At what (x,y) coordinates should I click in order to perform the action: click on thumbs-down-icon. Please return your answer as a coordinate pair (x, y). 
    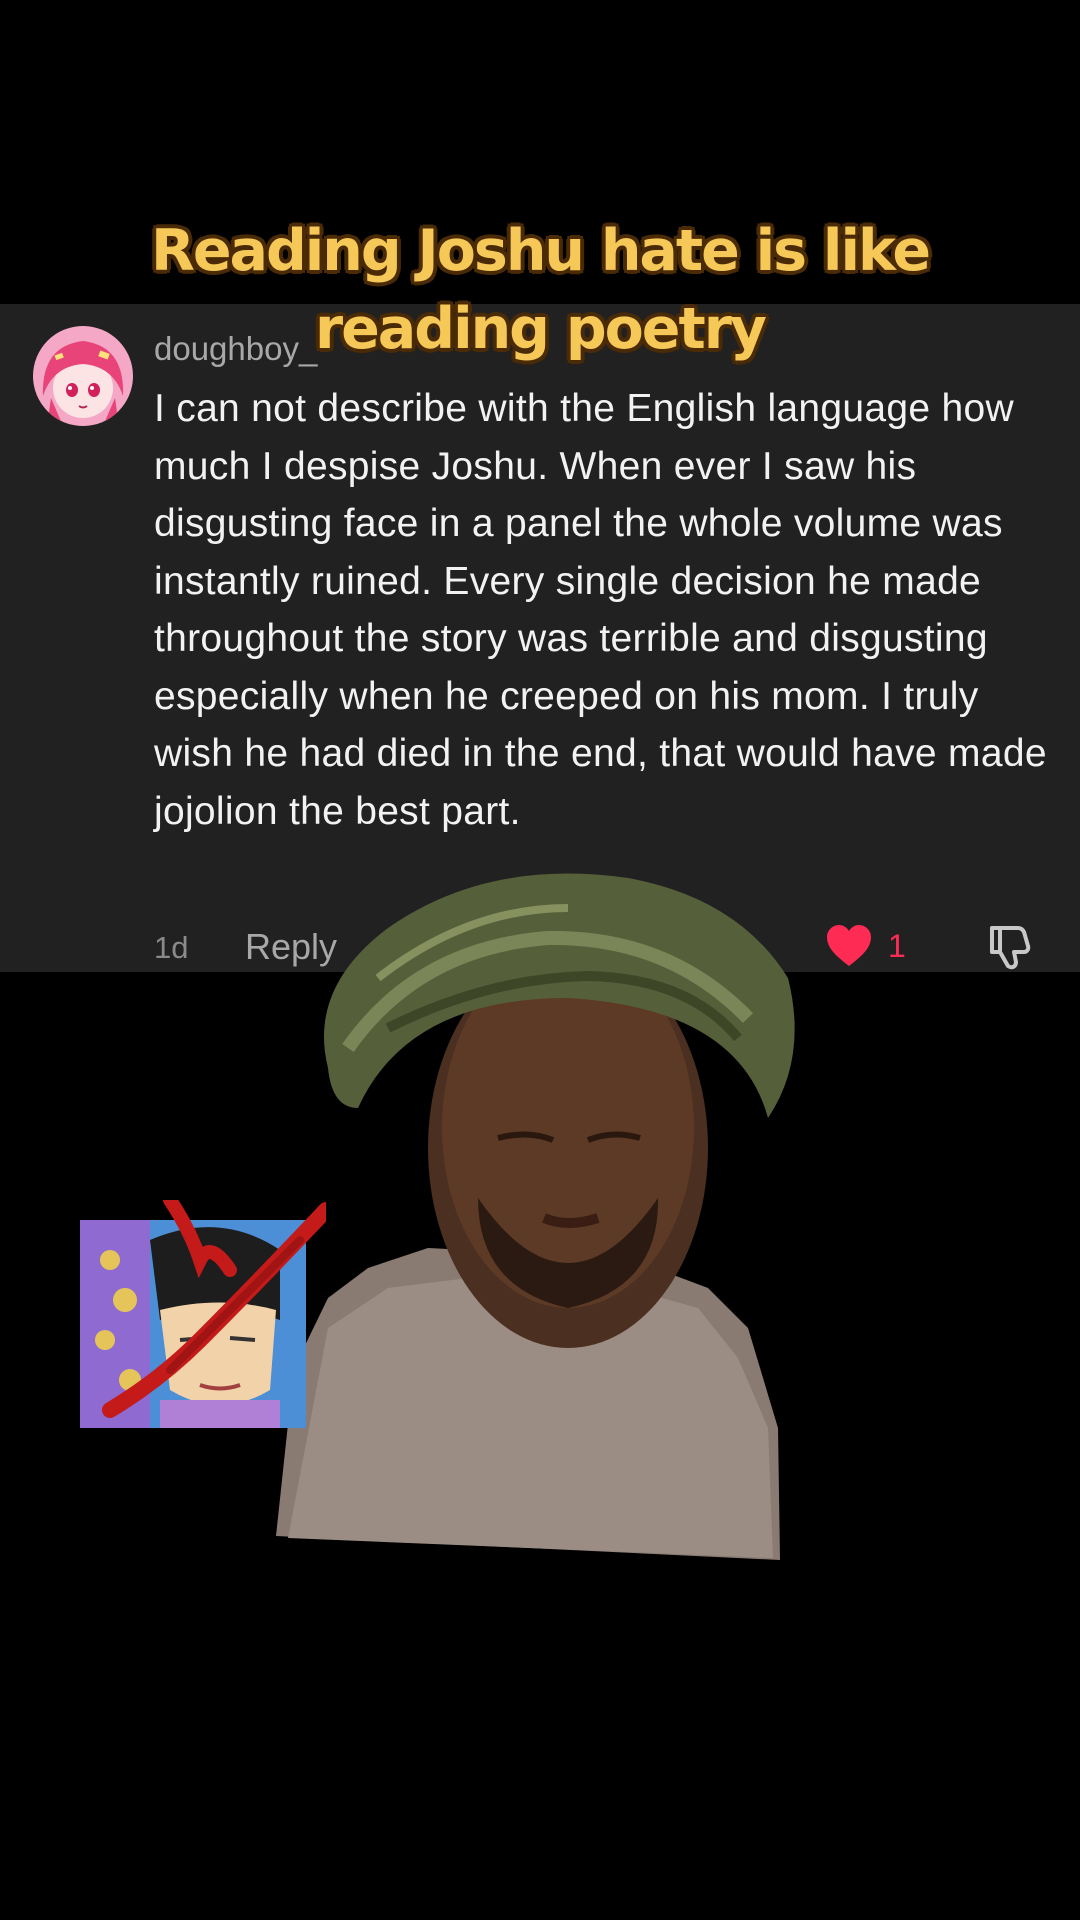
    Looking at the image, I should click on (1010, 948).